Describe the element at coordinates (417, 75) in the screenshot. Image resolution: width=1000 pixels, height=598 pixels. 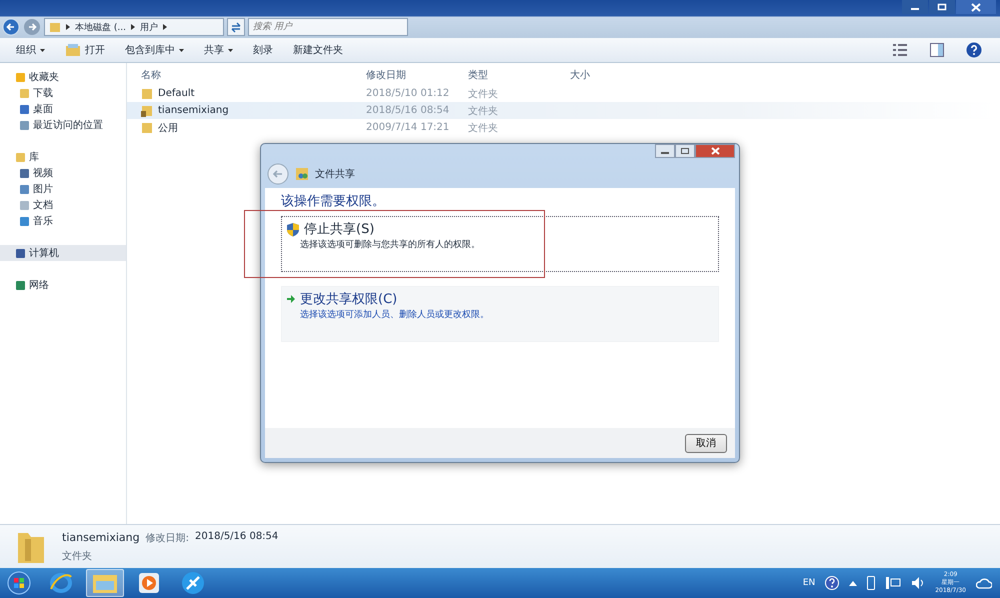
I see `column-header: 修改日期` at that location.